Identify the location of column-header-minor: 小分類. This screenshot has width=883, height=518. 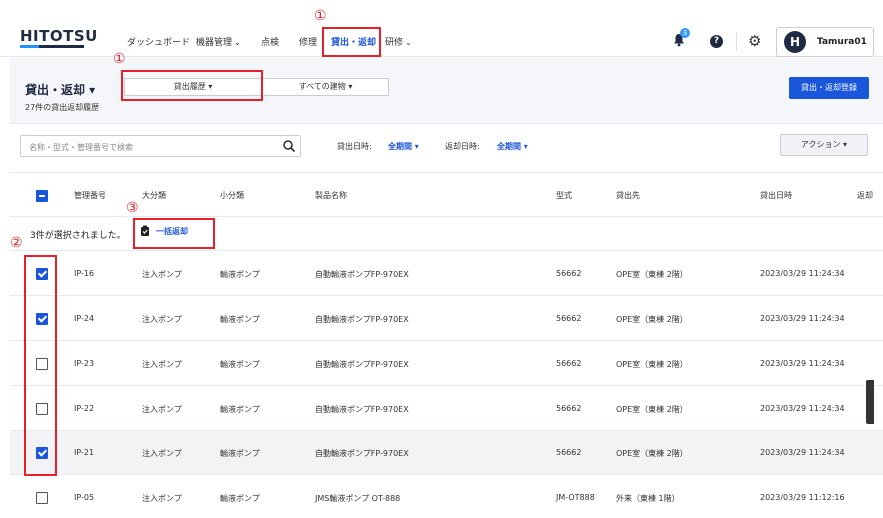
(232, 195).